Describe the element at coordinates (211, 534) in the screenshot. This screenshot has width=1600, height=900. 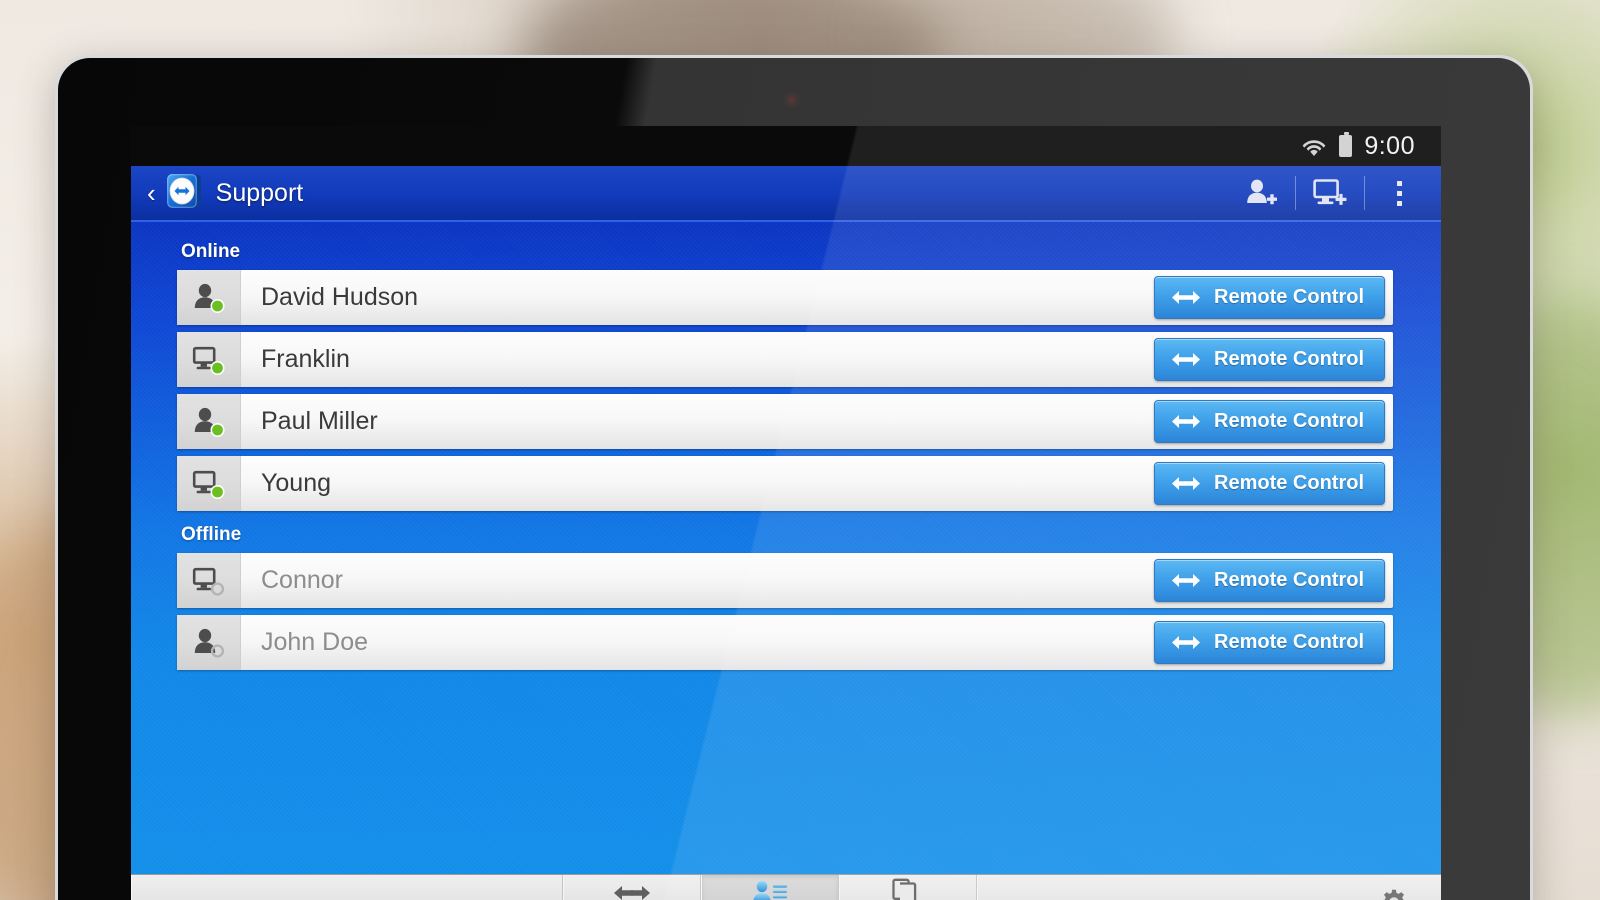
I see `group-header-offline: Offline` at that location.